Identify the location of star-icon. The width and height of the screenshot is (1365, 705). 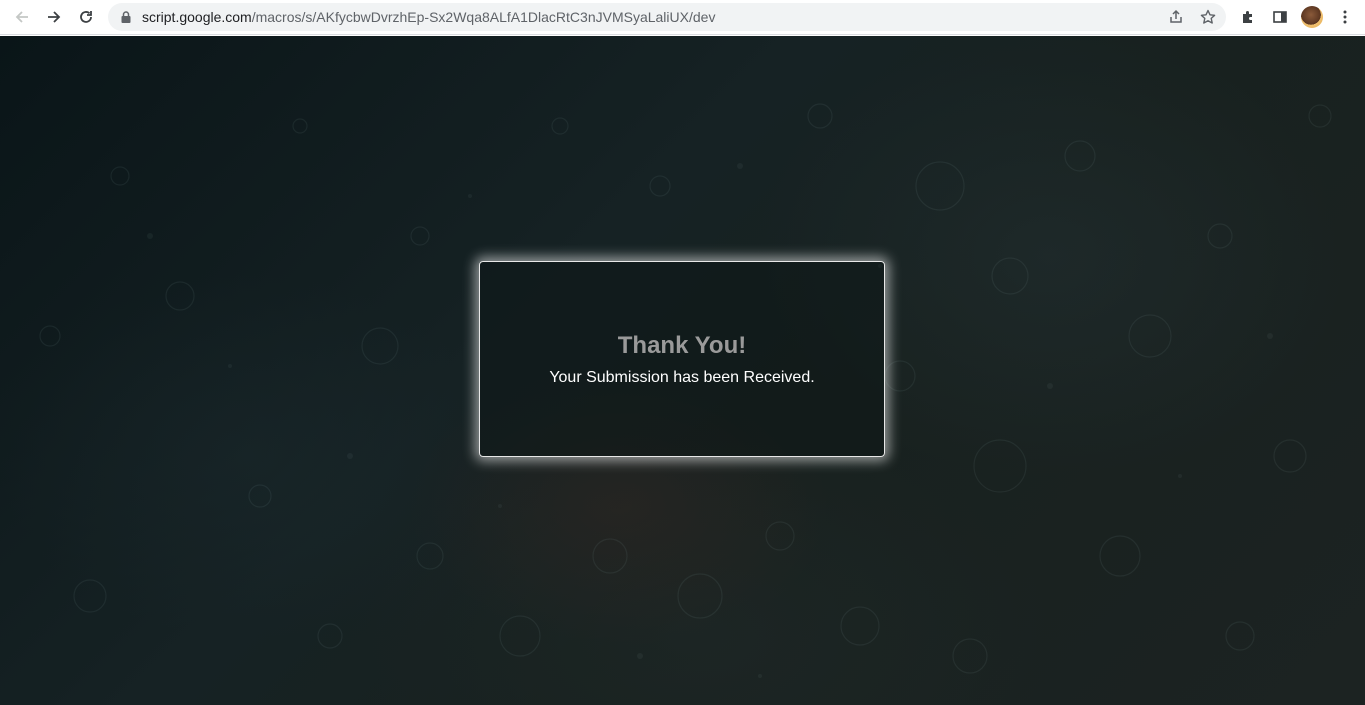
(1208, 17).